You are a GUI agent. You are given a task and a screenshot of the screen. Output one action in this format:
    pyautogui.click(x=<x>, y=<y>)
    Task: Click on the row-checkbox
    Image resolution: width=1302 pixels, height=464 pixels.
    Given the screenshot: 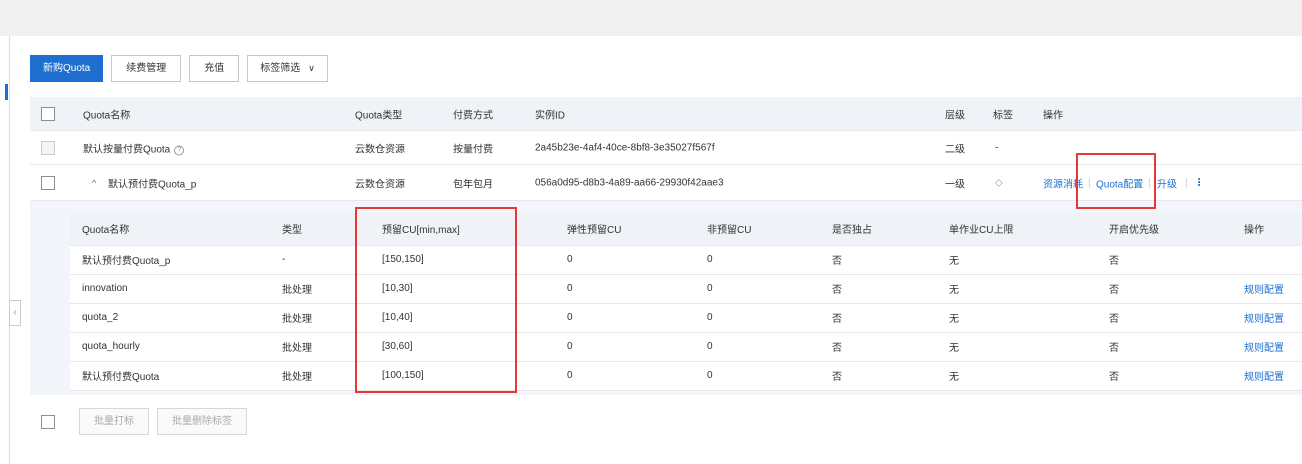 What is the action you would take?
    pyautogui.click(x=48, y=182)
    